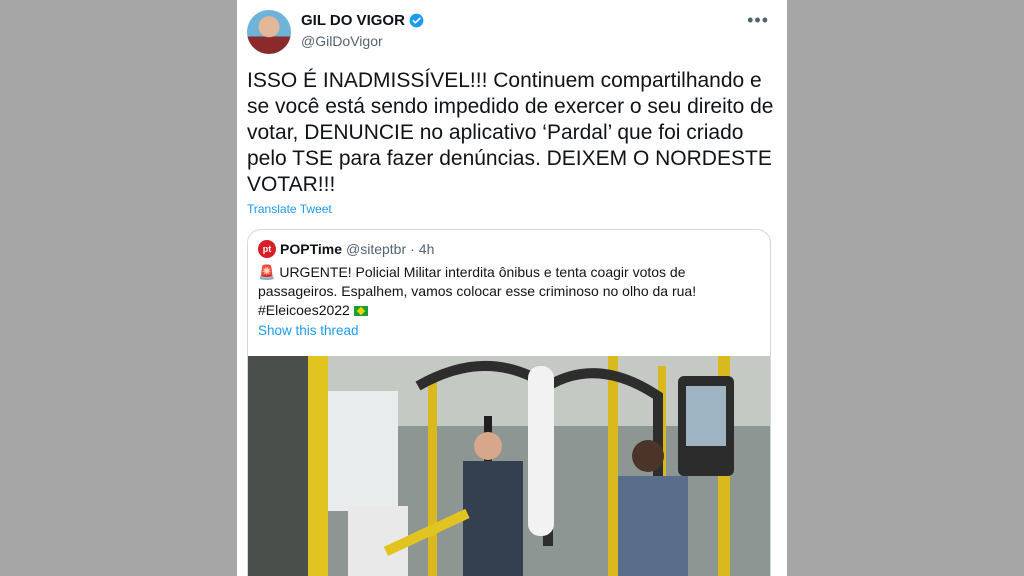 Image resolution: width=1024 pixels, height=576 pixels. Describe the element at coordinates (289, 209) in the screenshot. I see `translate-tweet-link: Translate Tweet` at that location.